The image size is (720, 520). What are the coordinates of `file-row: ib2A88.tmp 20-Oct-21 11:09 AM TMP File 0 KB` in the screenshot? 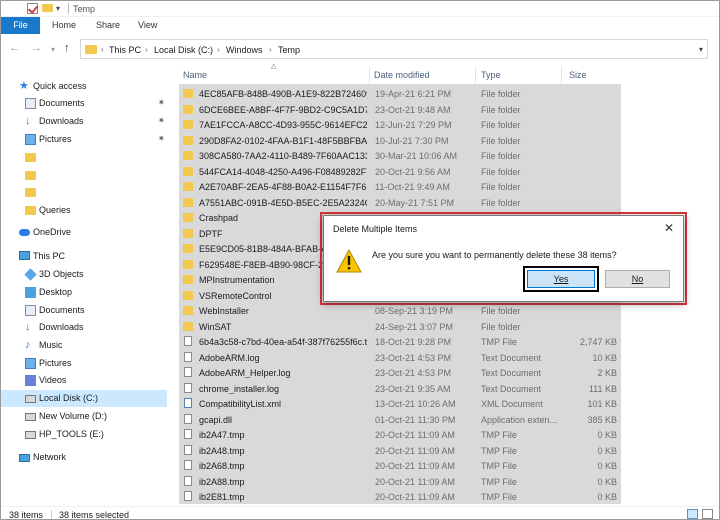 It's located at (400, 482).